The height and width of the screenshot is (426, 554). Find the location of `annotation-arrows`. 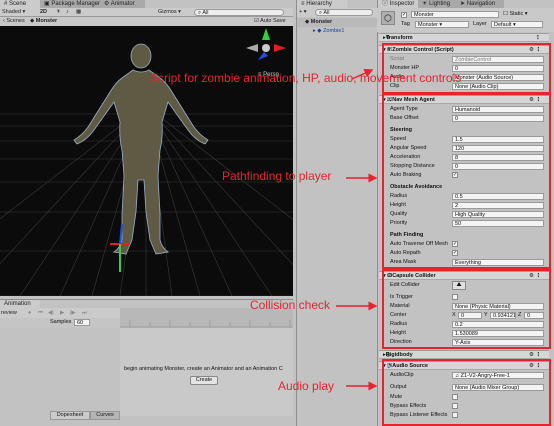

annotation-arrows is located at coordinates (357, 229).